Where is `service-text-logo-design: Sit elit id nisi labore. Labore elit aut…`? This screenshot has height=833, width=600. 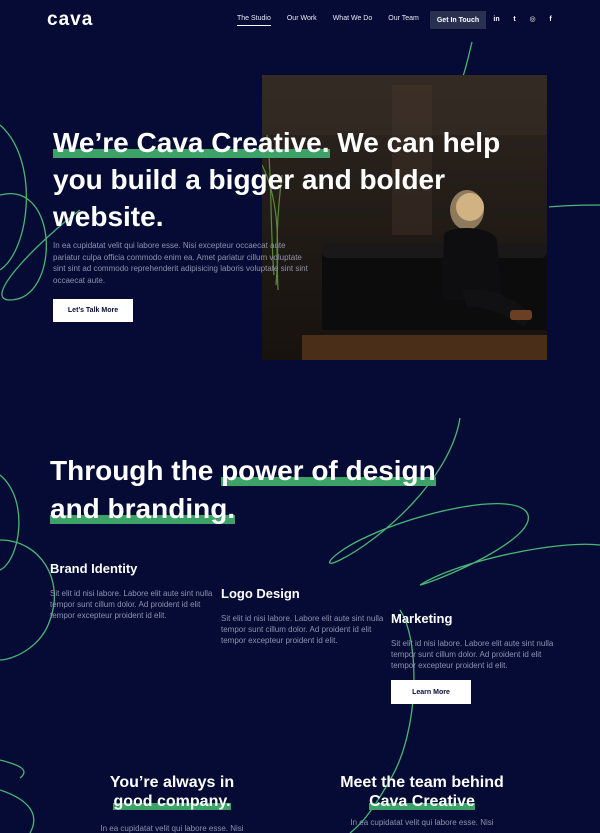 service-text-logo-design: Sit elit id nisi labore. Labore elit aut… is located at coordinates (302, 629).